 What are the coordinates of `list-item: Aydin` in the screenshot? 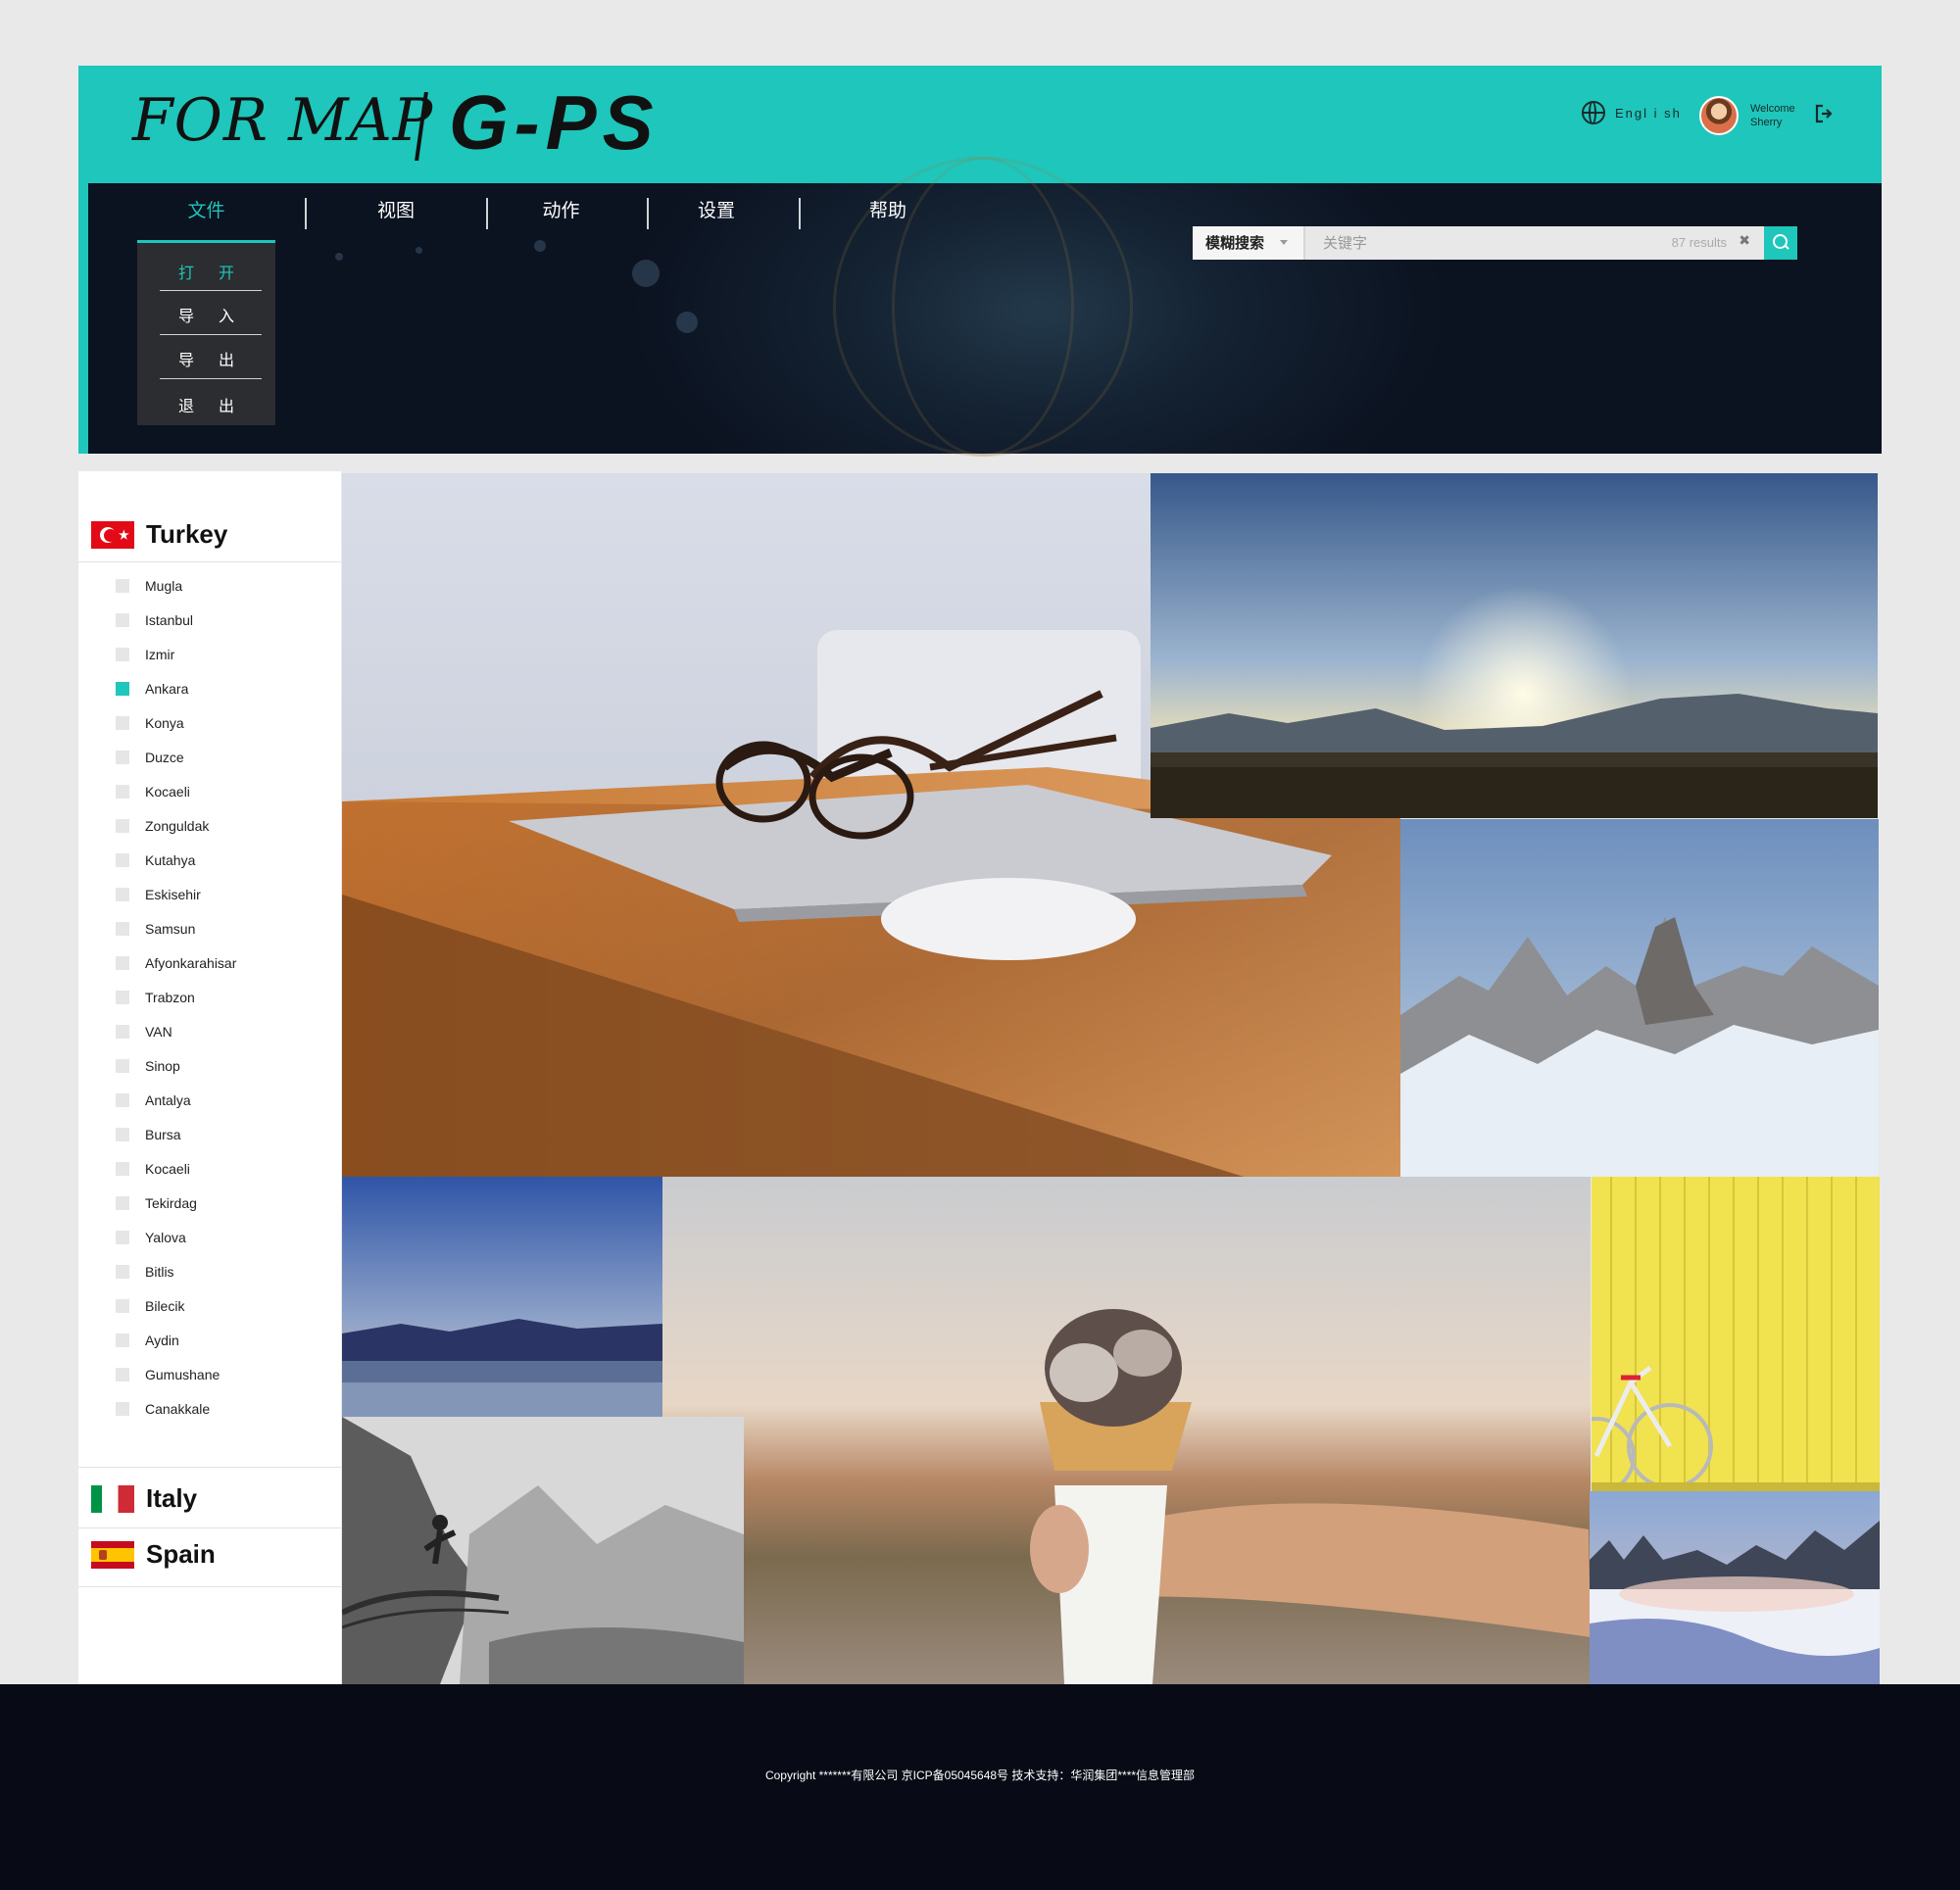 It's located at (147, 1340).